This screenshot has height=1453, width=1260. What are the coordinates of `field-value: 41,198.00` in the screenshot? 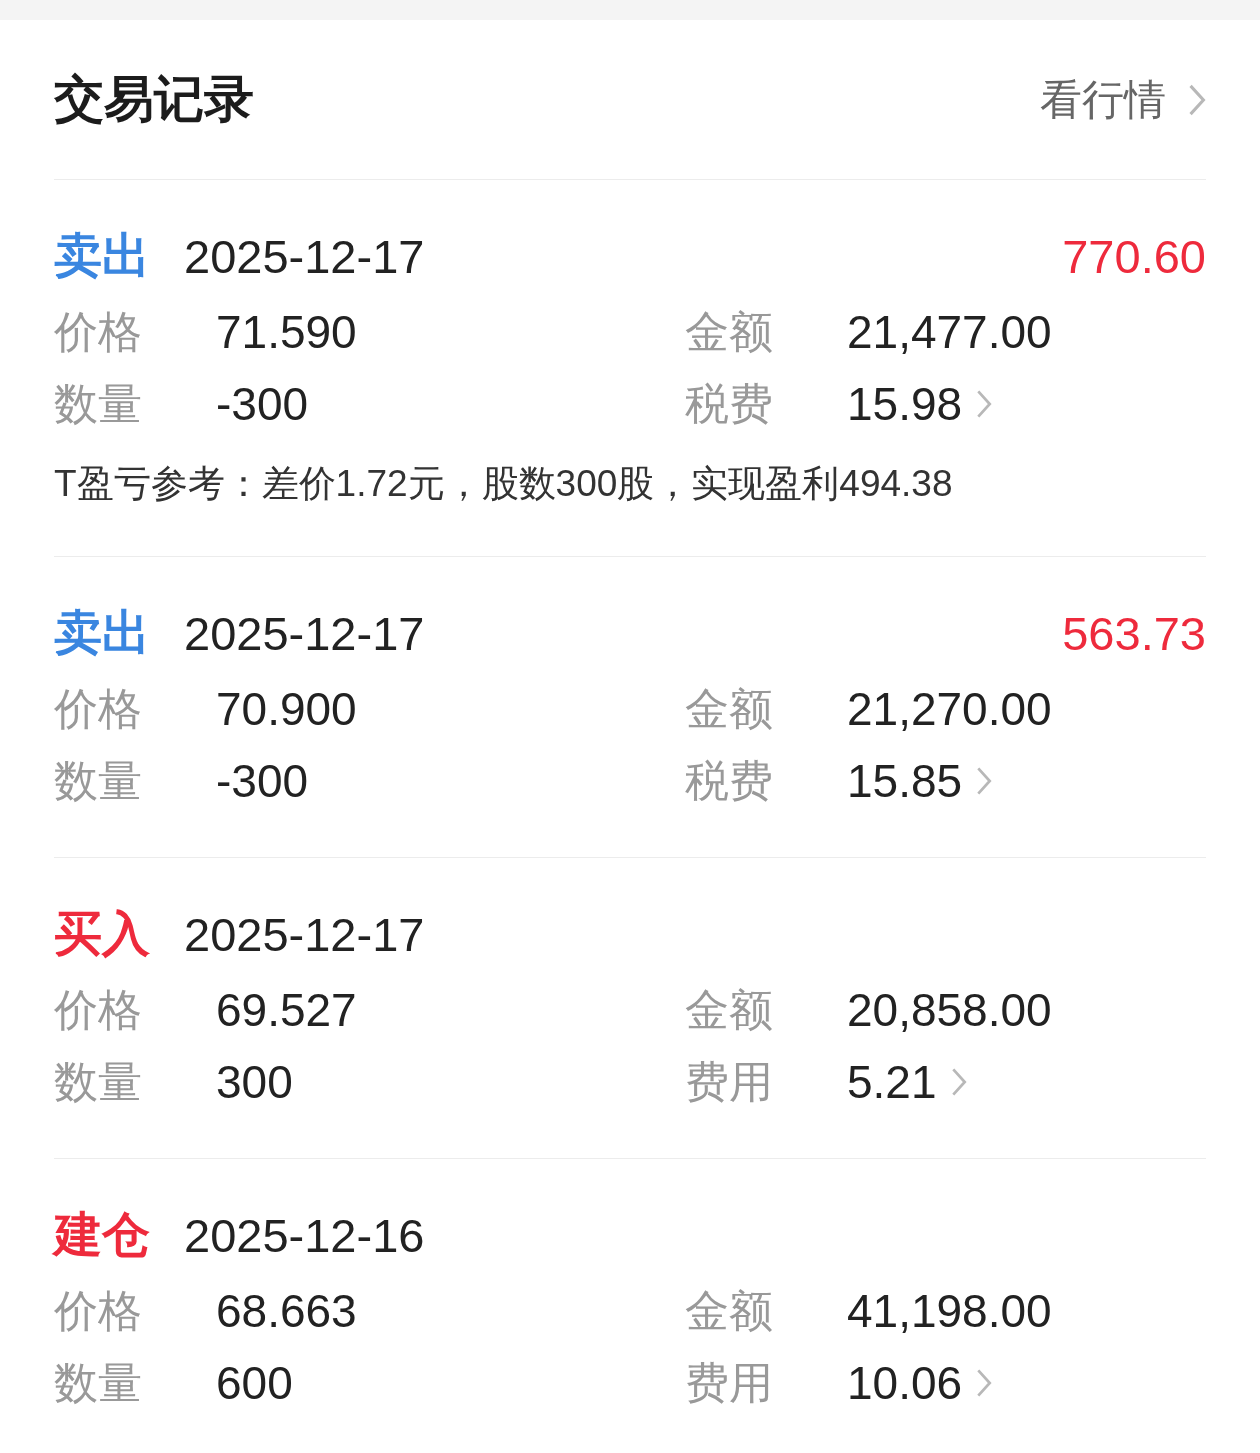 It's located at (949, 1311).